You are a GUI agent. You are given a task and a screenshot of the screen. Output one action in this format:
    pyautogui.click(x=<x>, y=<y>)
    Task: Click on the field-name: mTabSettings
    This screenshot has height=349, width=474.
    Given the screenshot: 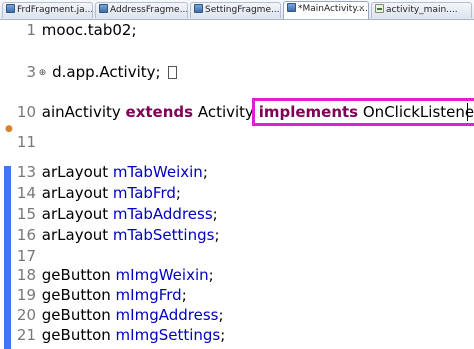 What is the action you would take?
    pyautogui.click(x=163, y=235)
    